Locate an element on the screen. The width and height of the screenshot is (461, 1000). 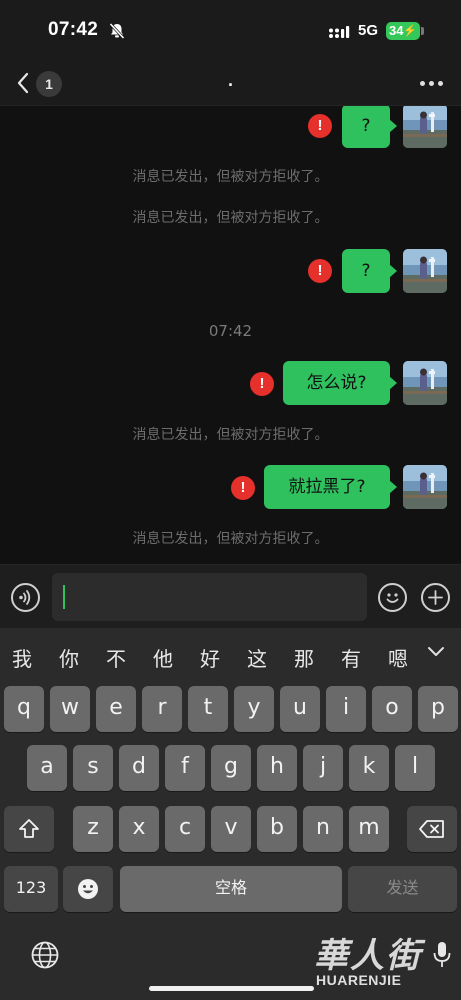
key-t: t is located at coordinates (208, 709).